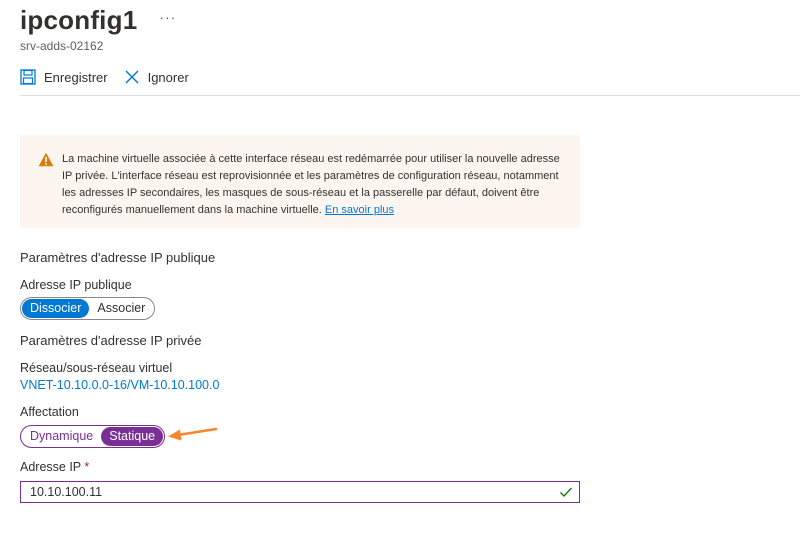 The height and width of the screenshot is (535, 800). Describe the element at coordinates (119, 385) in the screenshot. I see `vnet-link: VNET-10.10.0.0-16/VM-10.10.100.0` at that location.